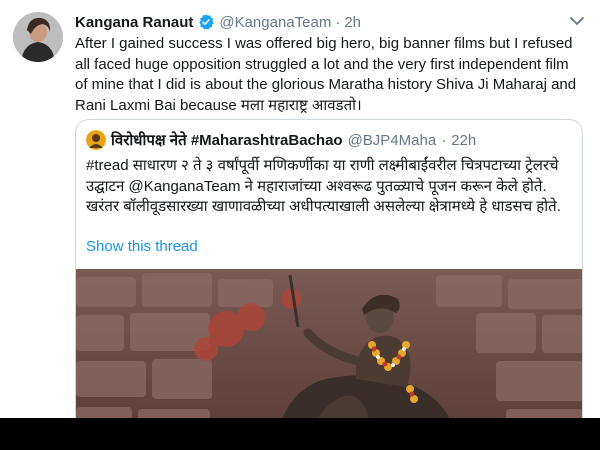  Describe the element at coordinates (134, 22) in the screenshot. I see `author-name: Kangana Ranaut` at that location.